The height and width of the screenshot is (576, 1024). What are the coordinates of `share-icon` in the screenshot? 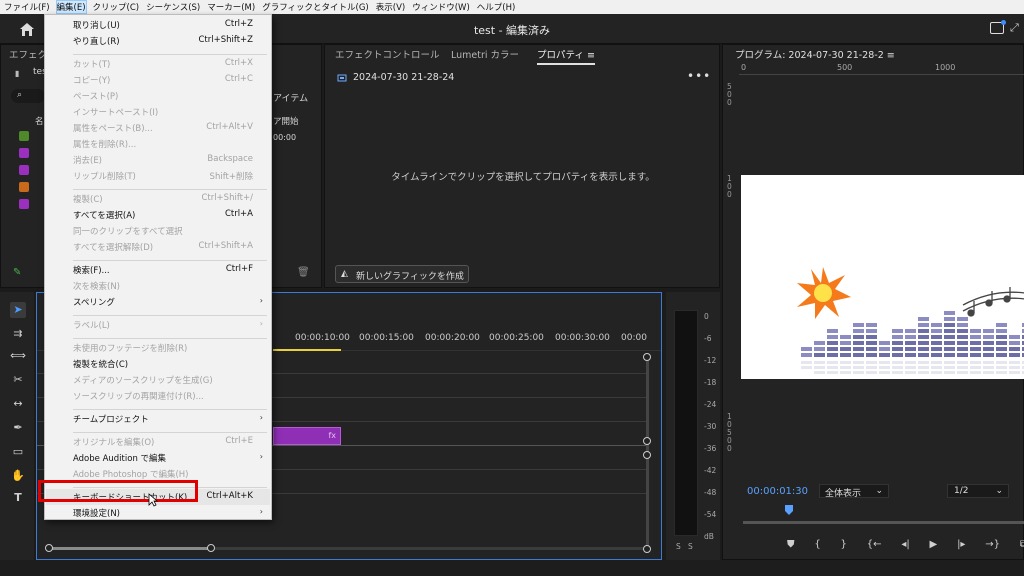 It's located at (998, 27).